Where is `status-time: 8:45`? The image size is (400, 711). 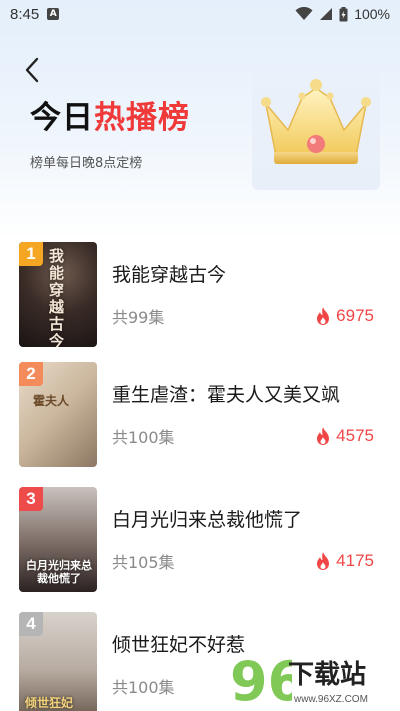
status-time: 8:45 is located at coordinates (25, 14).